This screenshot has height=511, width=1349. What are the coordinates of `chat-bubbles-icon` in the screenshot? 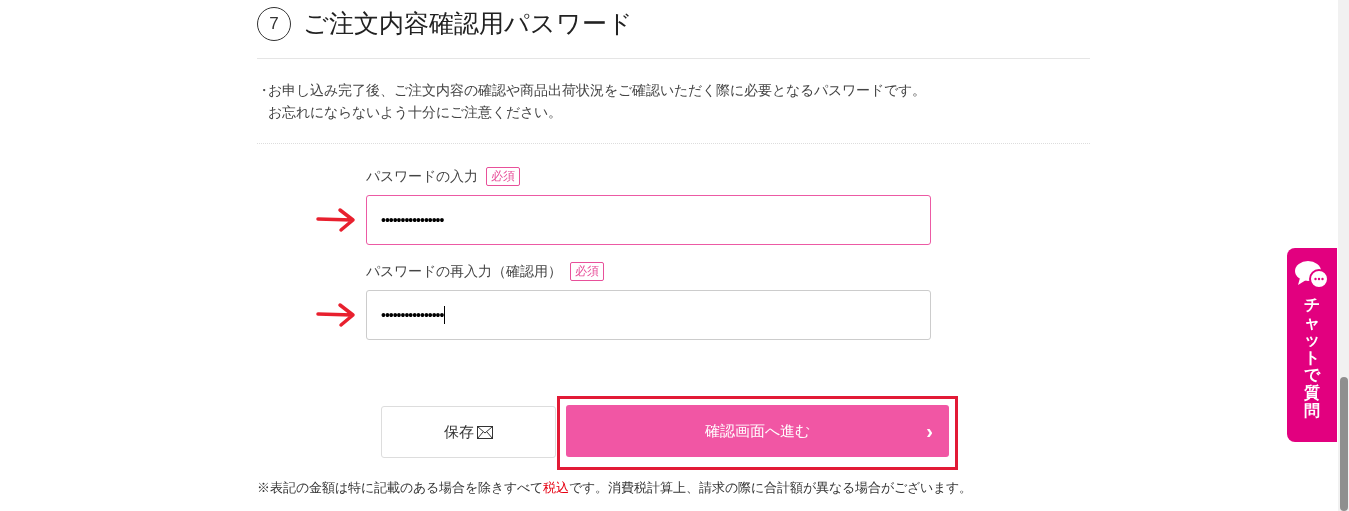 It's located at (1312, 275).